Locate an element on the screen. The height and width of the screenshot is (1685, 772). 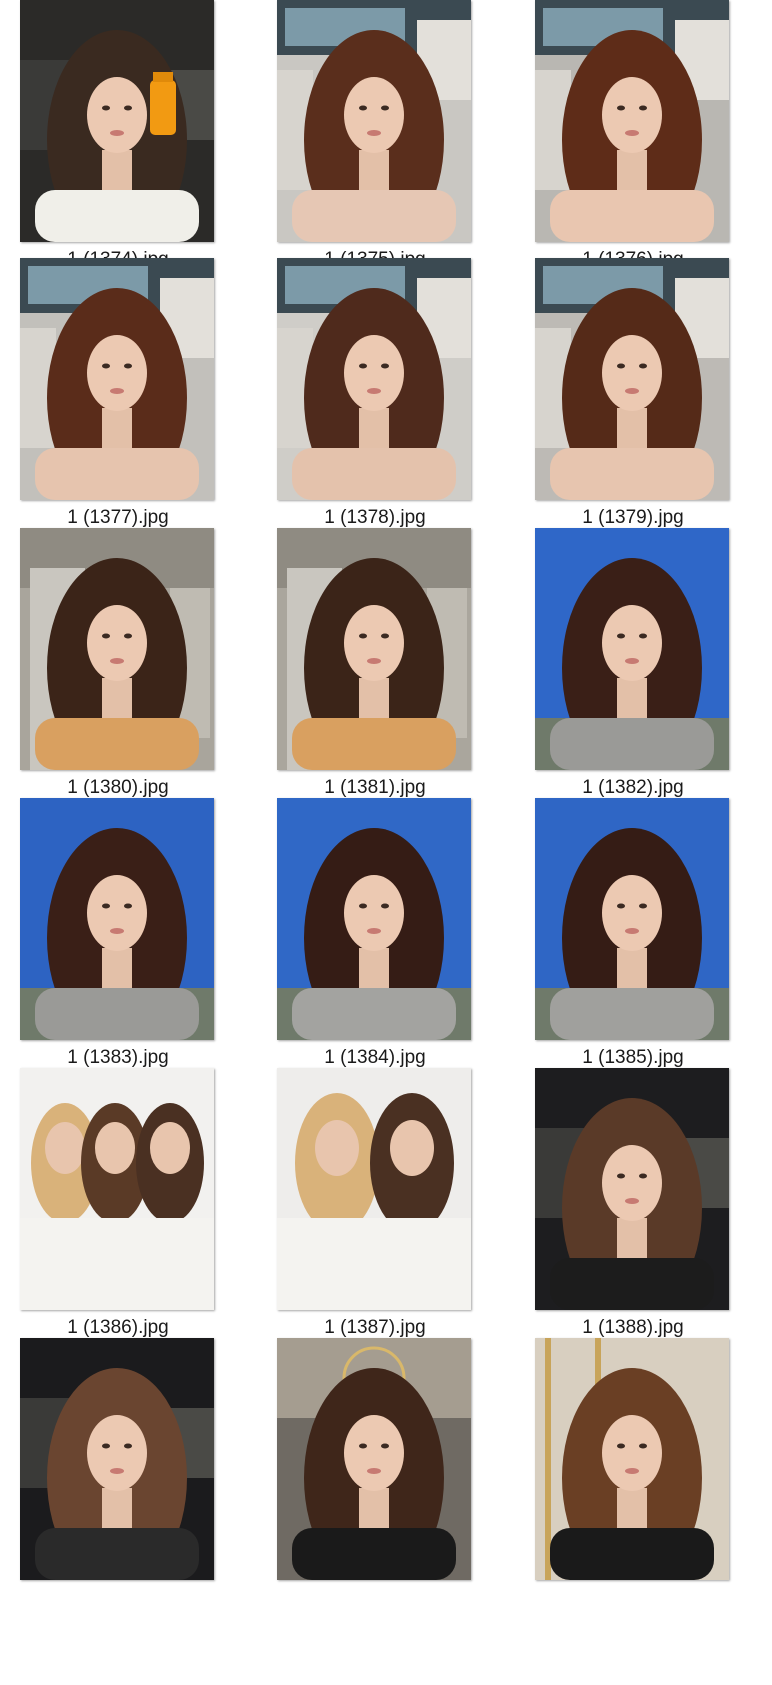
file-name-label: 1 (1383).jpg is located at coordinates (118, 1058).